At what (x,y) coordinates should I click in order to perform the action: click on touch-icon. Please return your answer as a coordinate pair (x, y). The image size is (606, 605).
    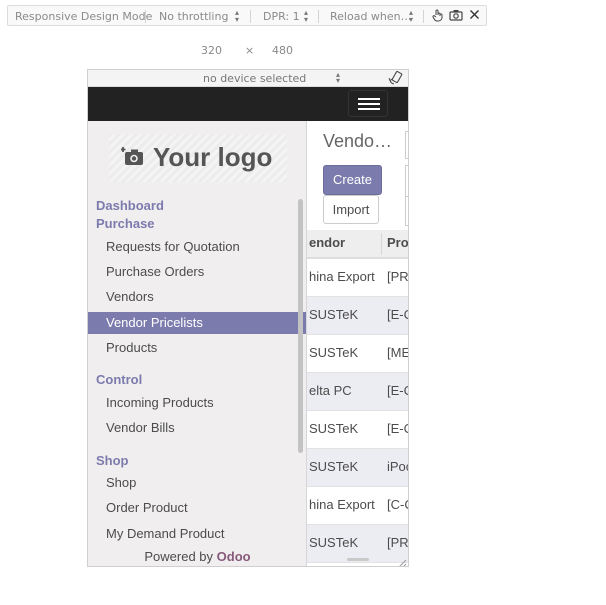
    Looking at the image, I should click on (438, 17).